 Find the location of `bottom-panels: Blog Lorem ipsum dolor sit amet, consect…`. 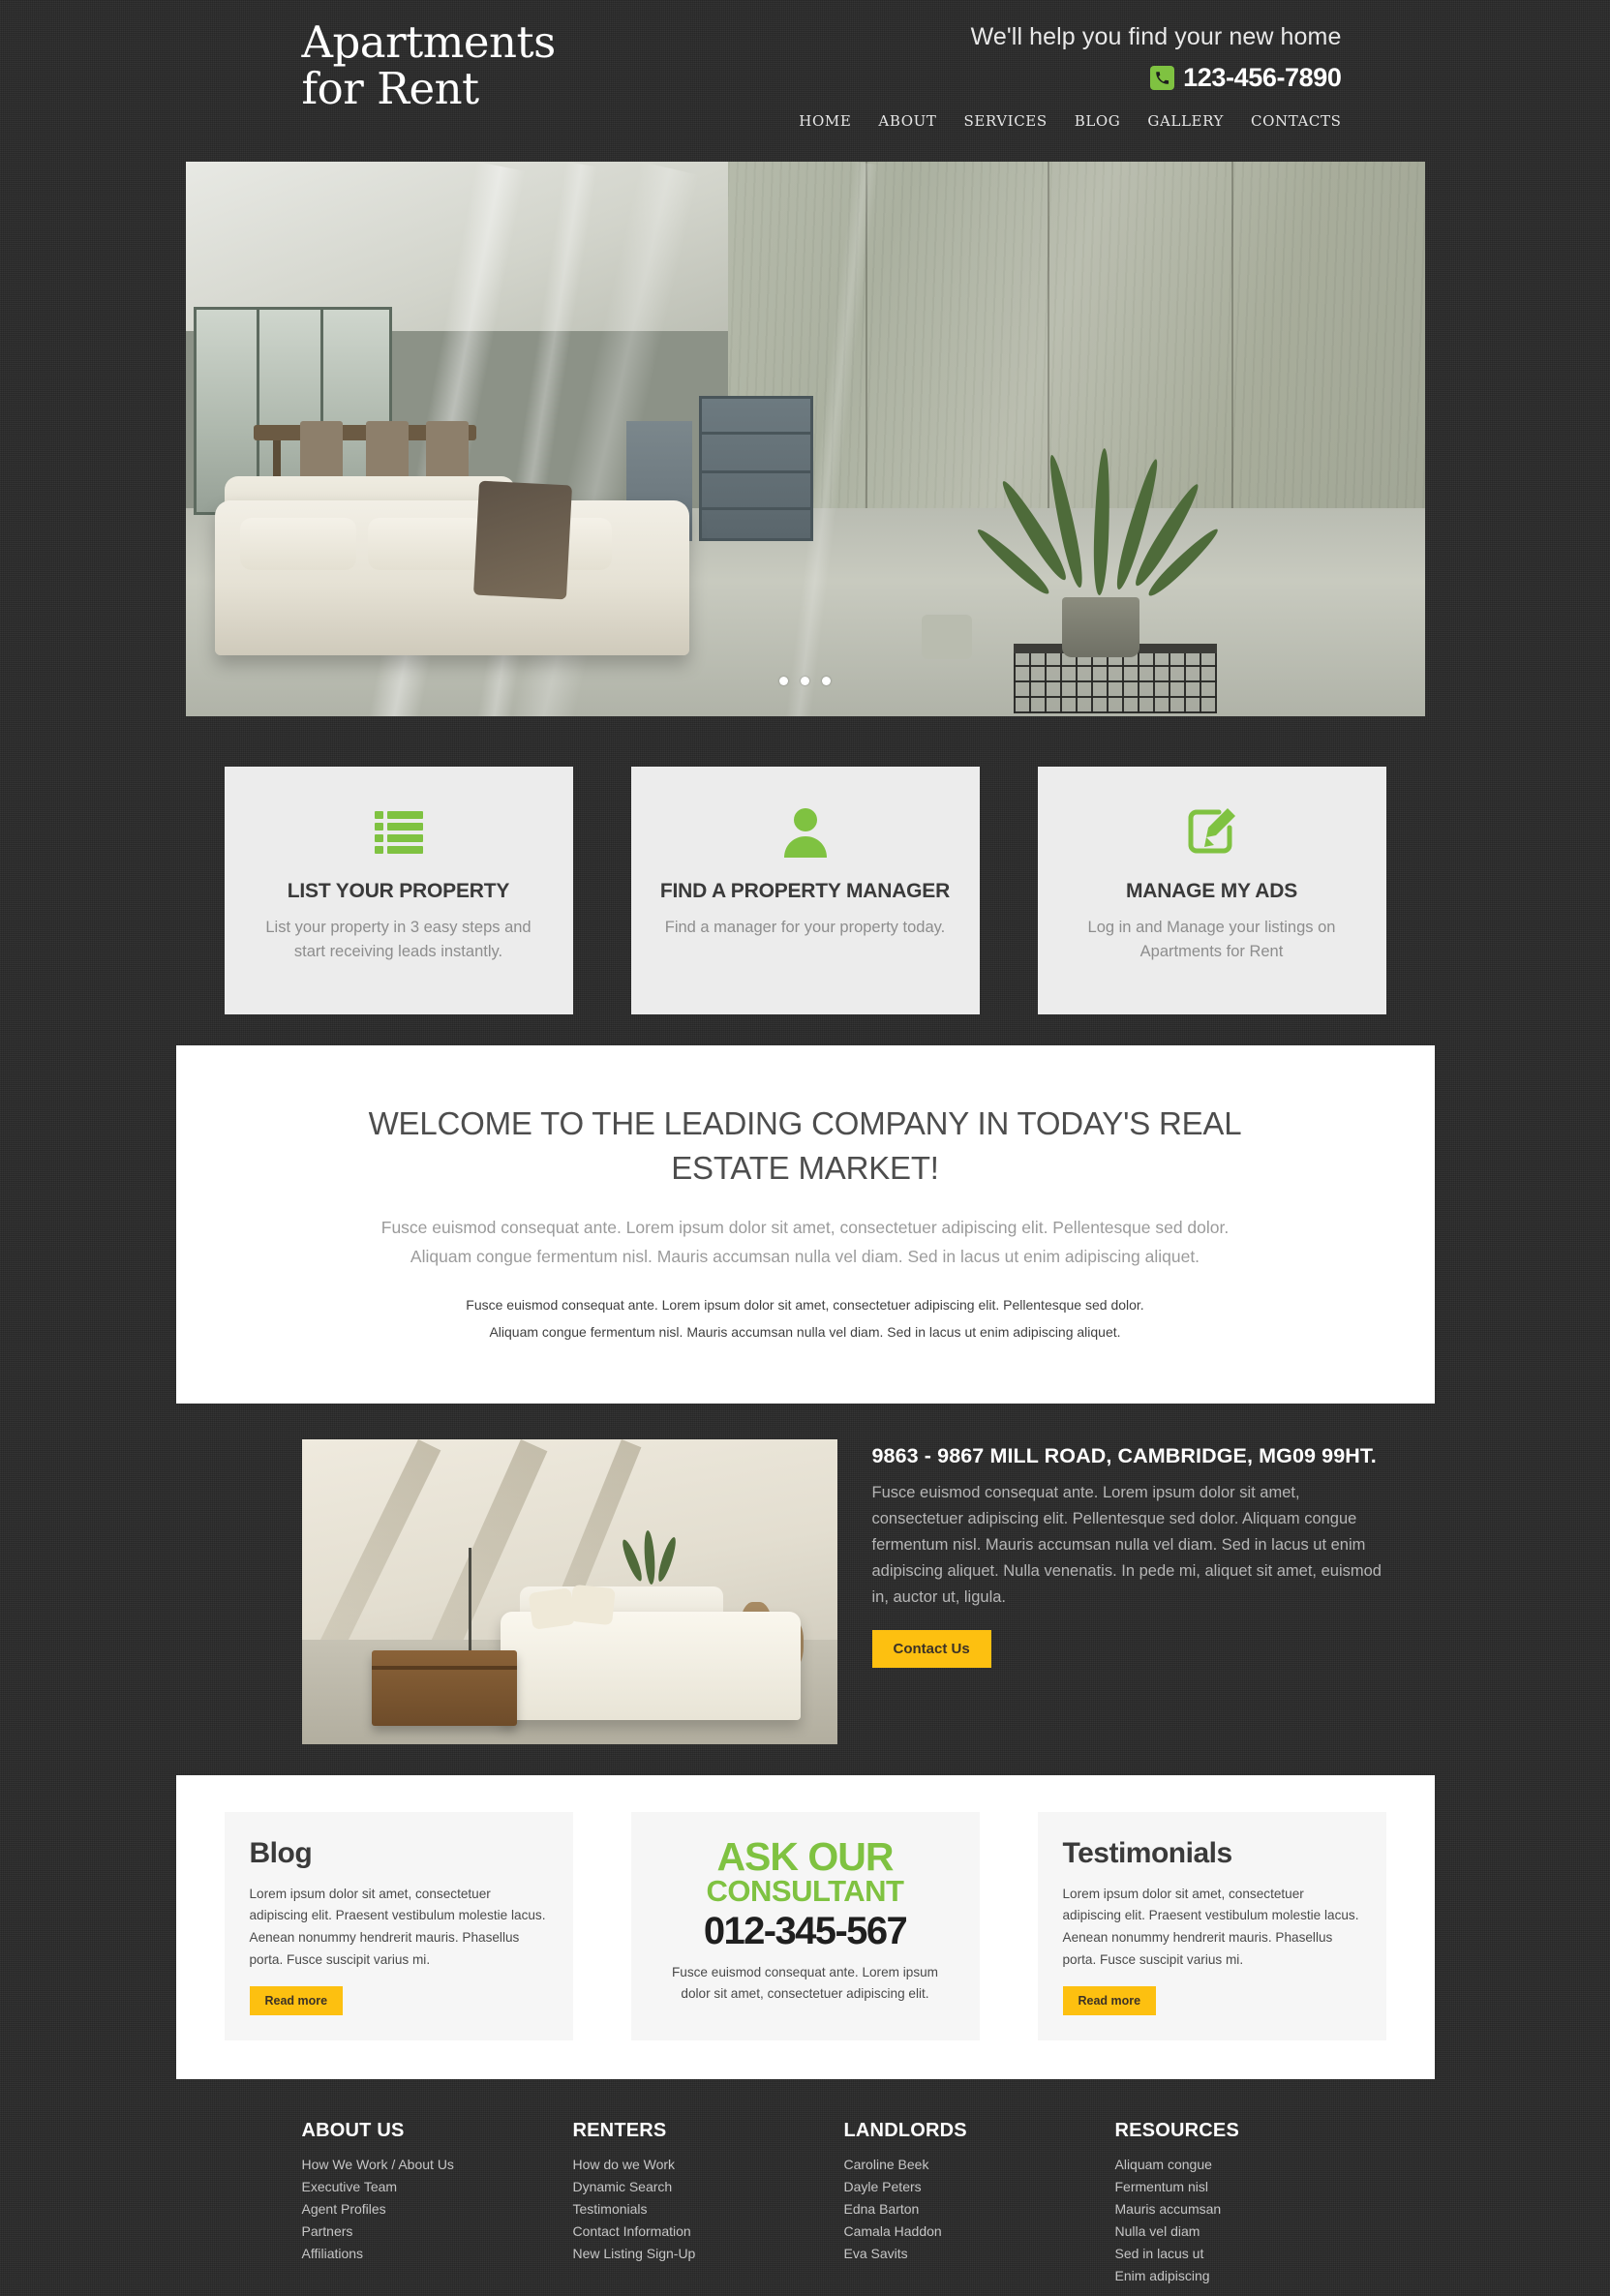

bottom-panels: Blog Lorem ipsum dolor sit amet, consect… is located at coordinates (805, 1927).